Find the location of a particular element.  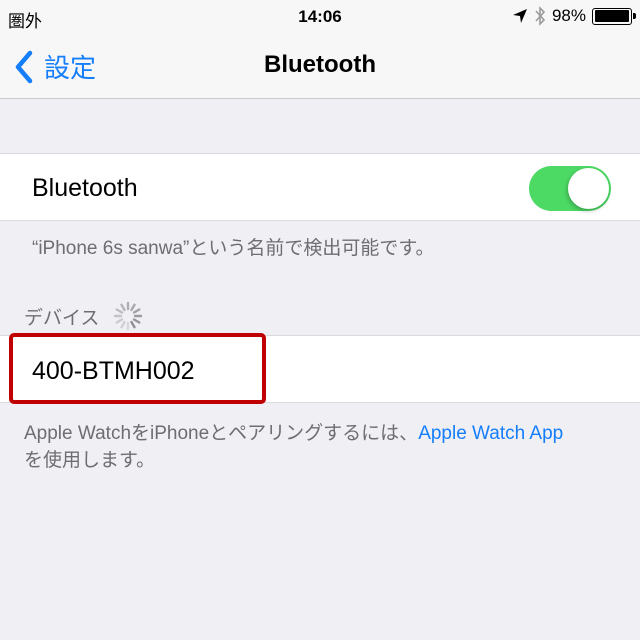

discoverable-name-footer: “iPhone 6s sanwa”という名前で検出可能です。 is located at coordinates (233, 248).